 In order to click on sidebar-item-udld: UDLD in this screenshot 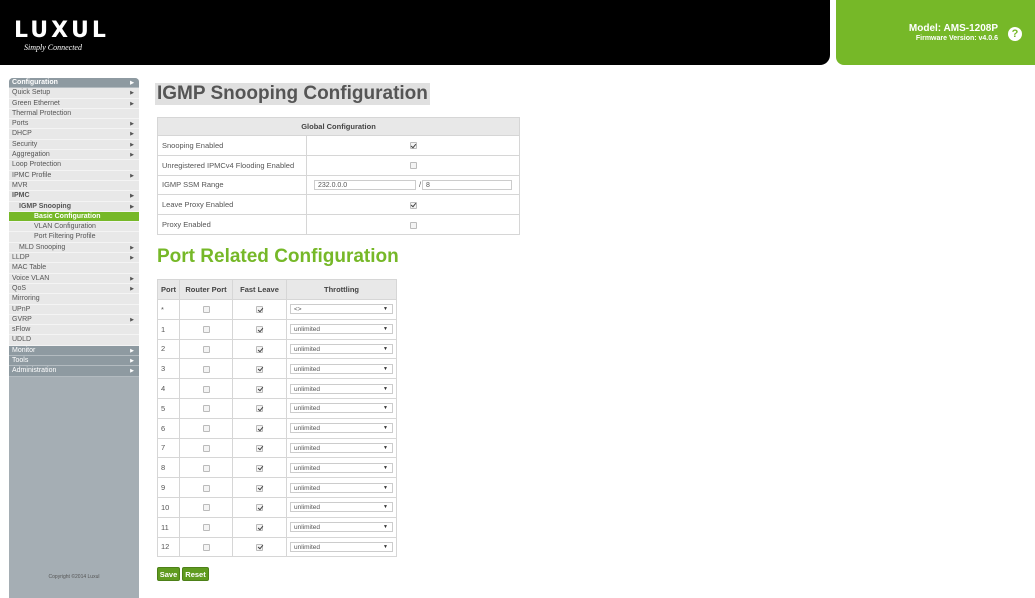, I will do `click(74, 340)`.